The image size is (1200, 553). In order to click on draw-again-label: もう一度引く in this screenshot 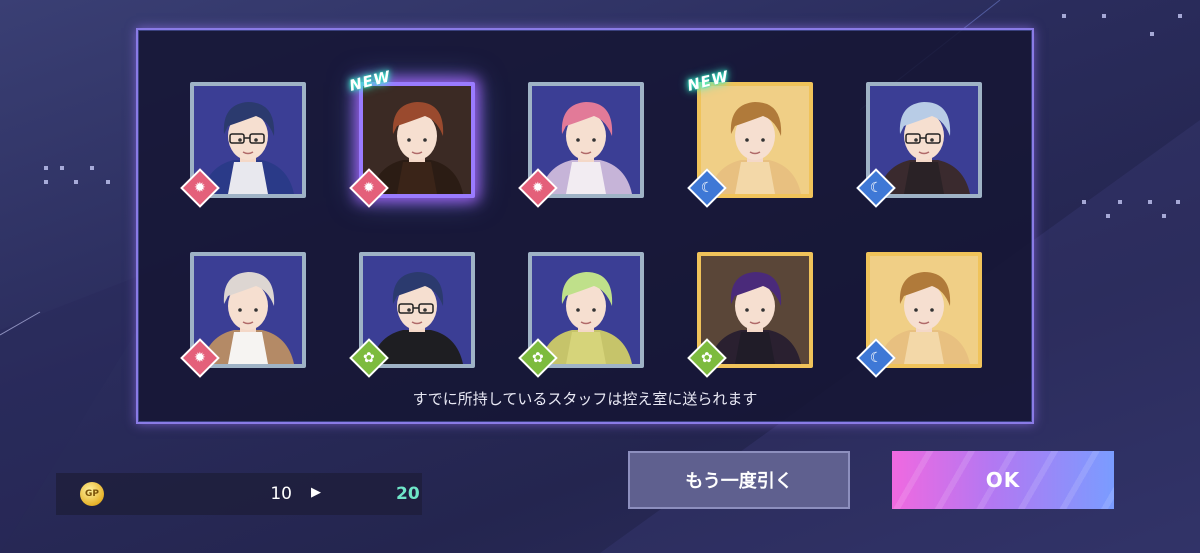, I will do `click(739, 481)`.